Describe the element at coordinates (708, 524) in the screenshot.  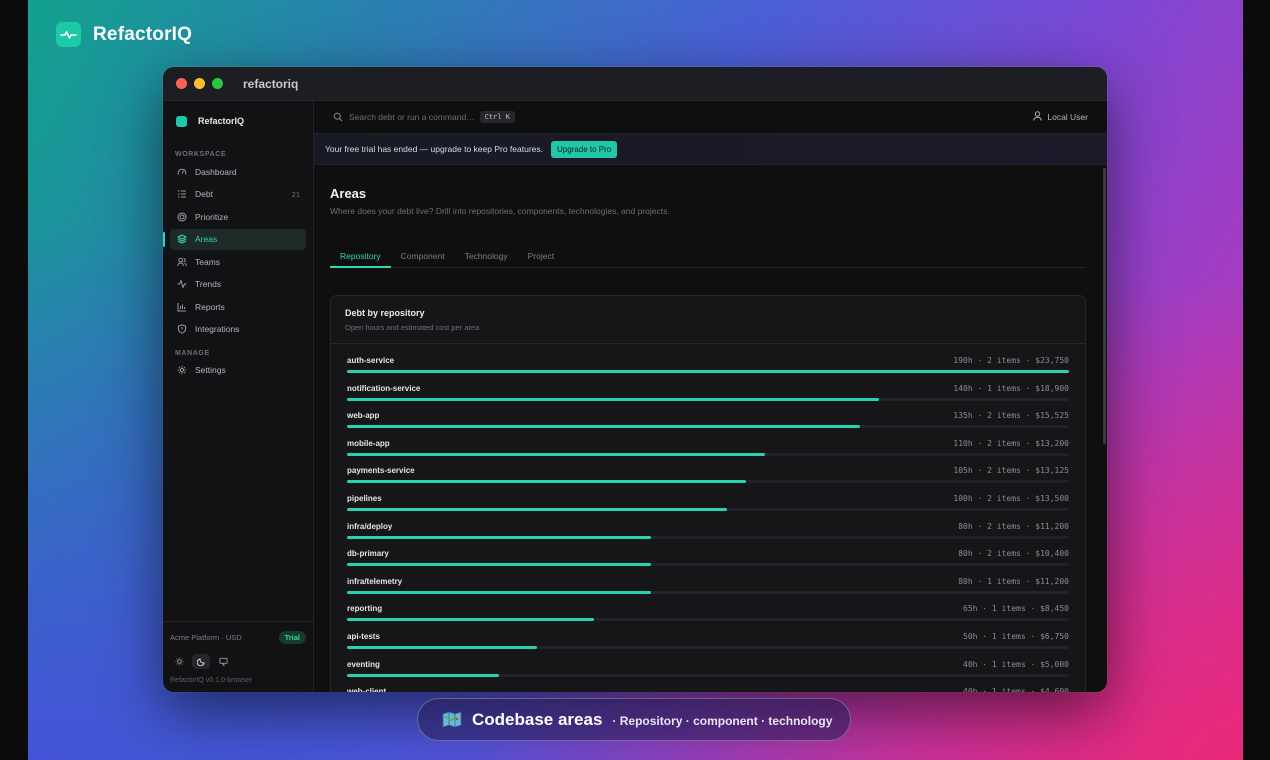
I see `table-row: infra/deploy 80h · 2 items · $11,200` at that location.